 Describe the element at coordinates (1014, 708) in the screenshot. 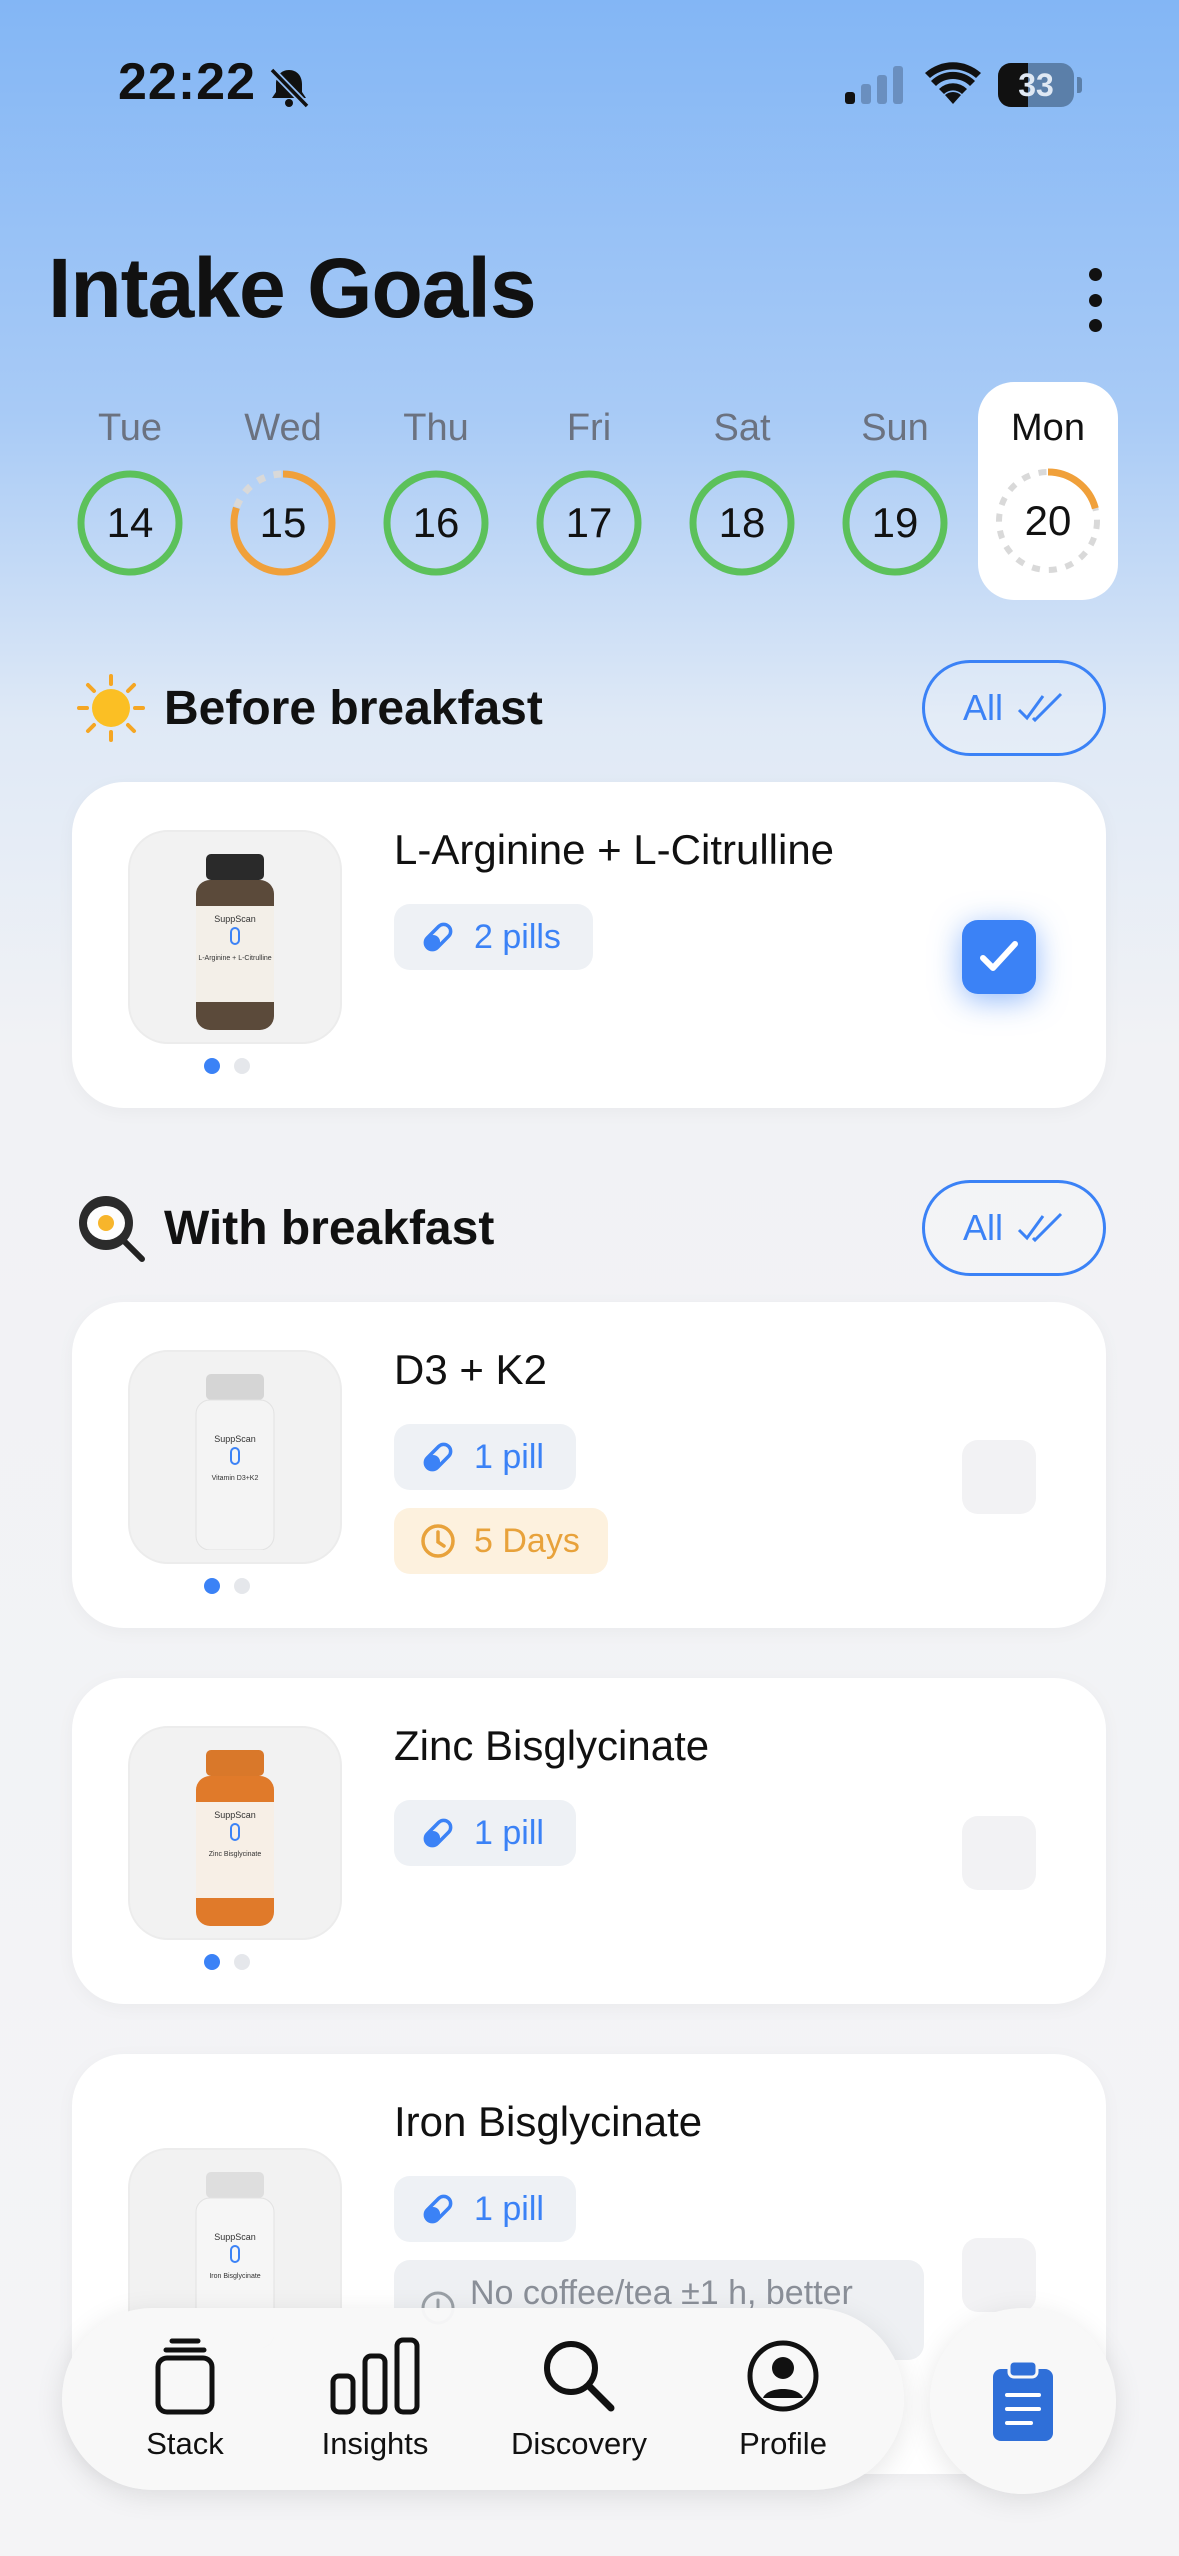

I see `mark-all-before-breakfast-button: All` at that location.